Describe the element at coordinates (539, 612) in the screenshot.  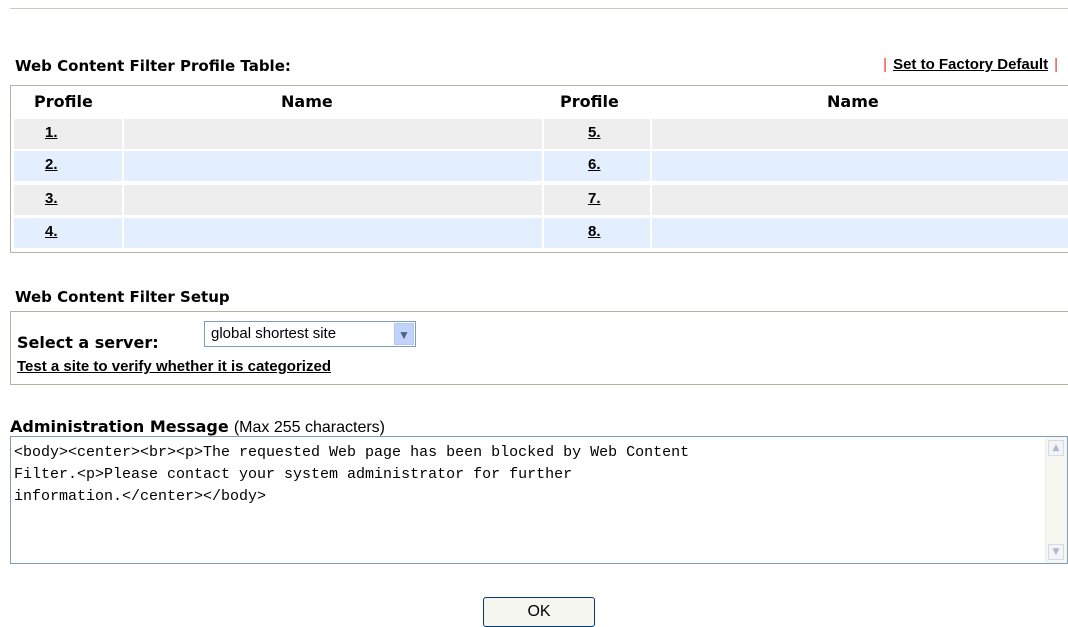
I see `ok-button: OK` at that location.